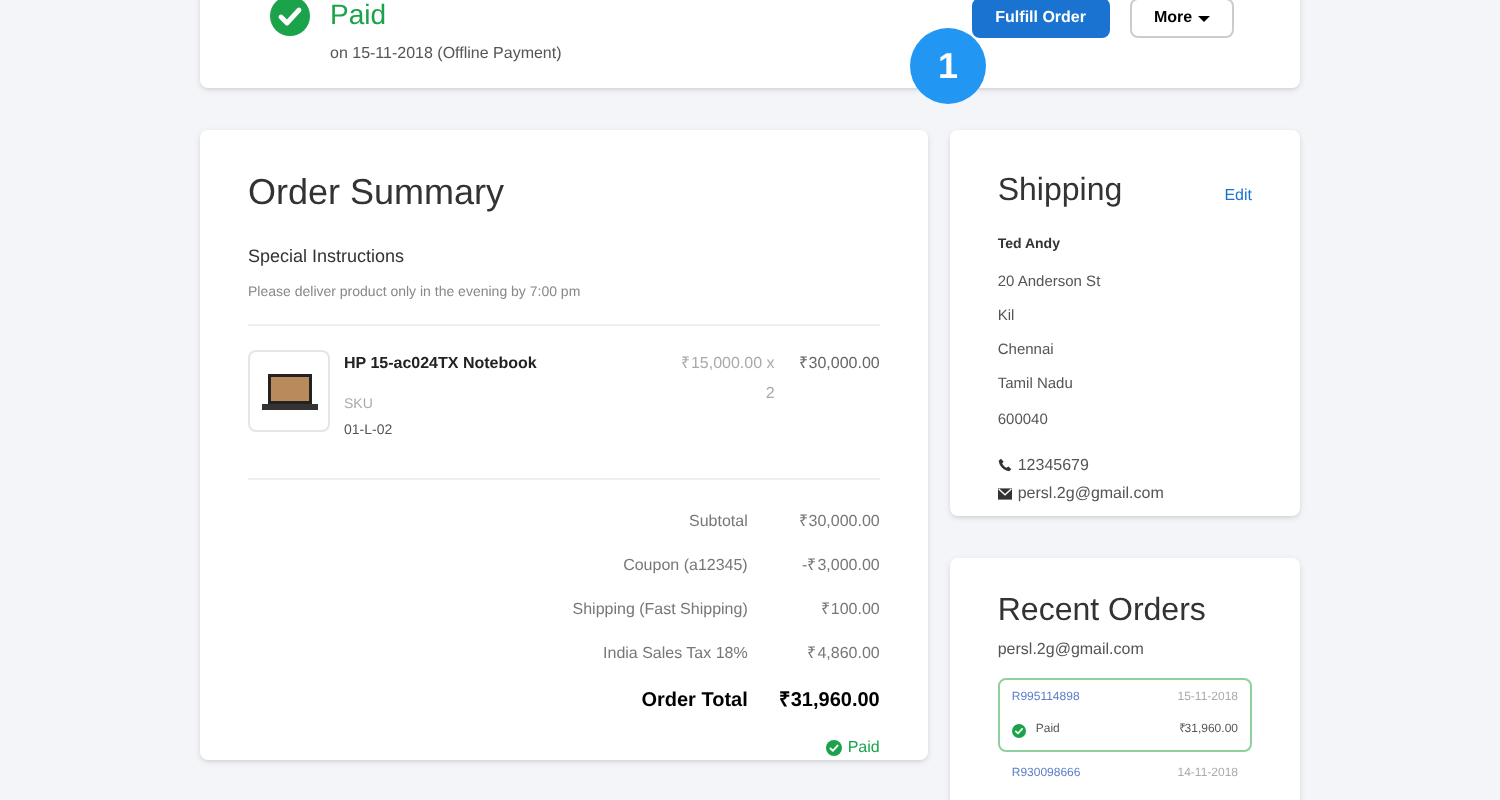  I want to click on caret-icon, so click(1204, 18).